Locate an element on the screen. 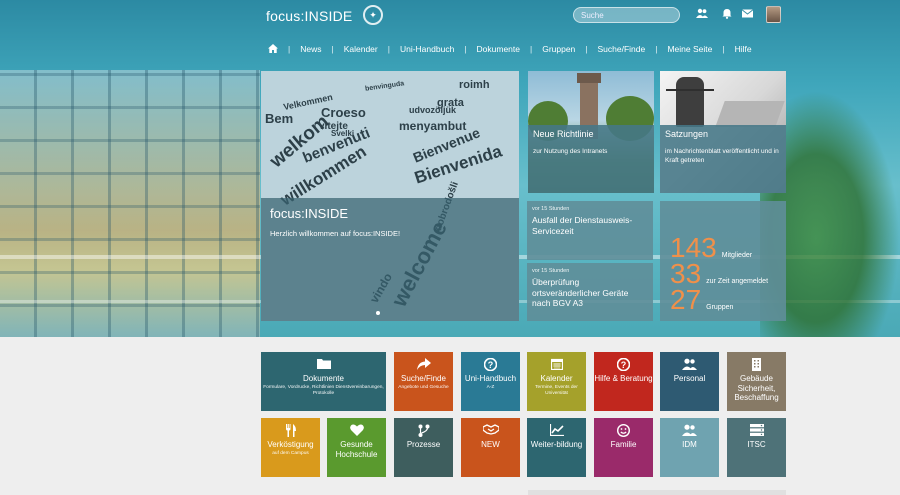  quick-tile-label: Gesunde Hochschule is located at coordinates (356, 449).